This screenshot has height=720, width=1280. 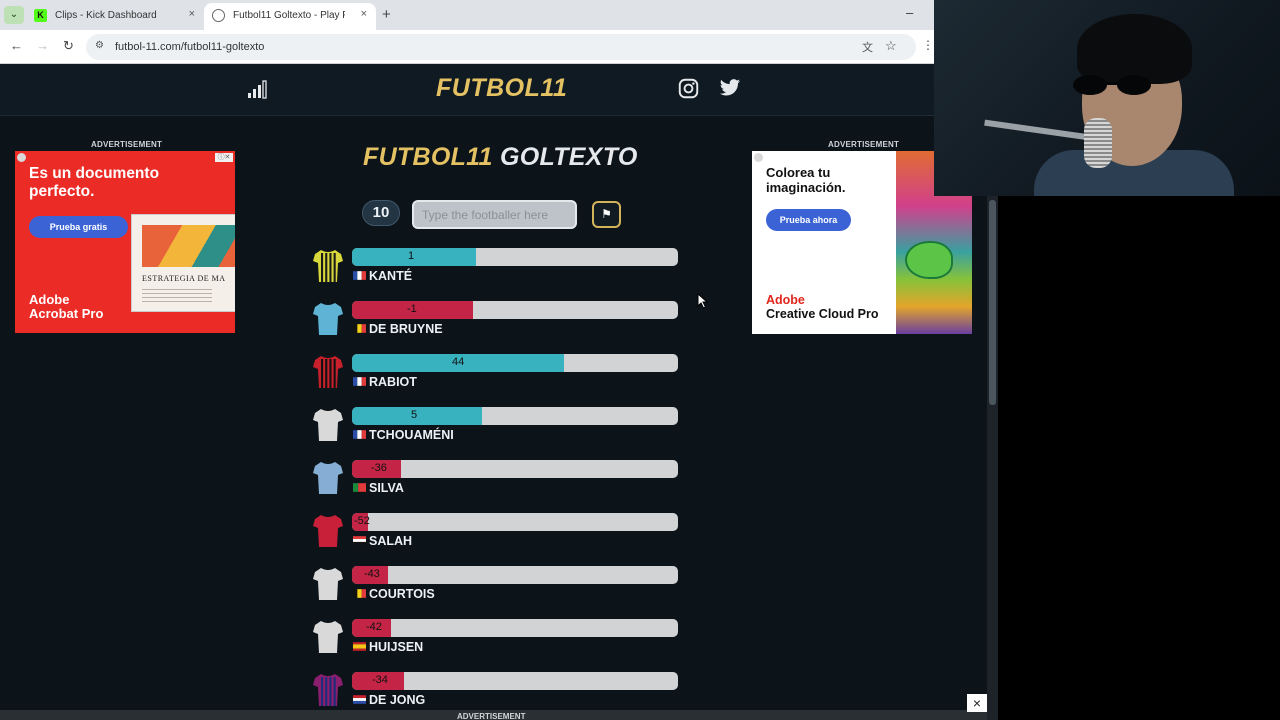 I want to click on player-name: HUIJSEN, so click(x=396, y=647).